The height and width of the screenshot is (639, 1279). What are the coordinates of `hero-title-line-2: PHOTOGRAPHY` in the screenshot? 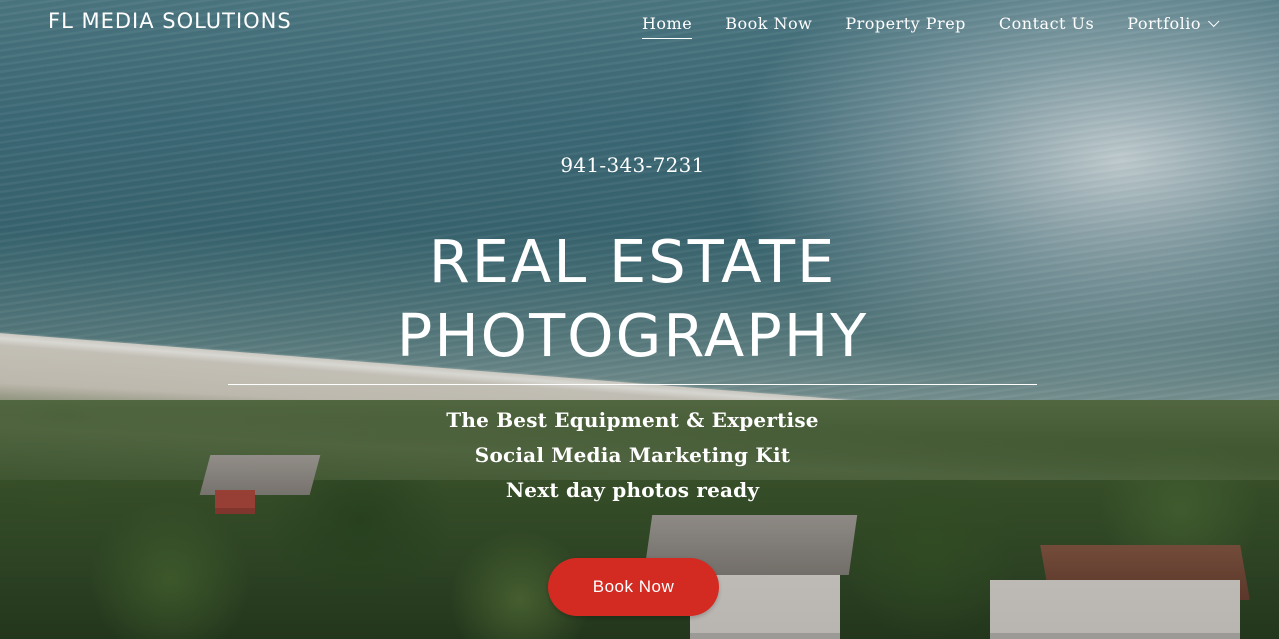 It's located at (632, 335).